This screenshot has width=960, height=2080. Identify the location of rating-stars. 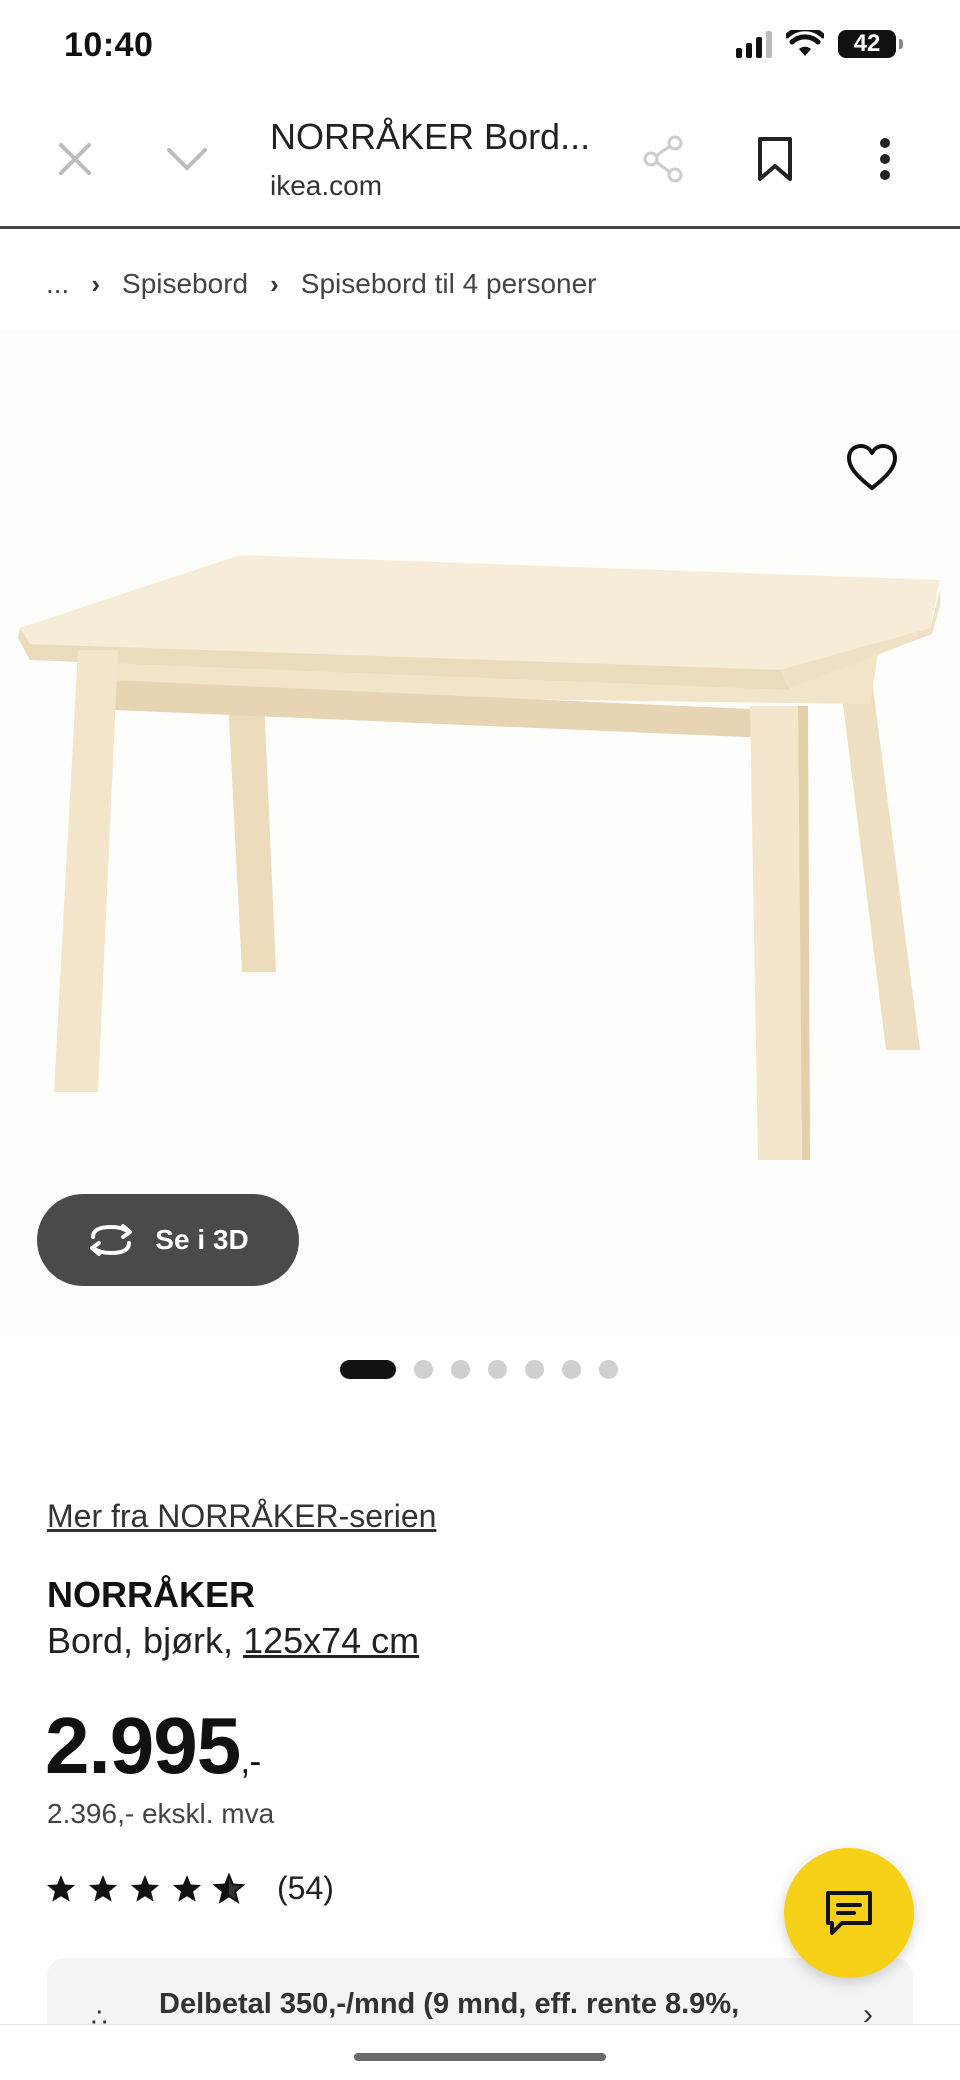
(145, 1888).